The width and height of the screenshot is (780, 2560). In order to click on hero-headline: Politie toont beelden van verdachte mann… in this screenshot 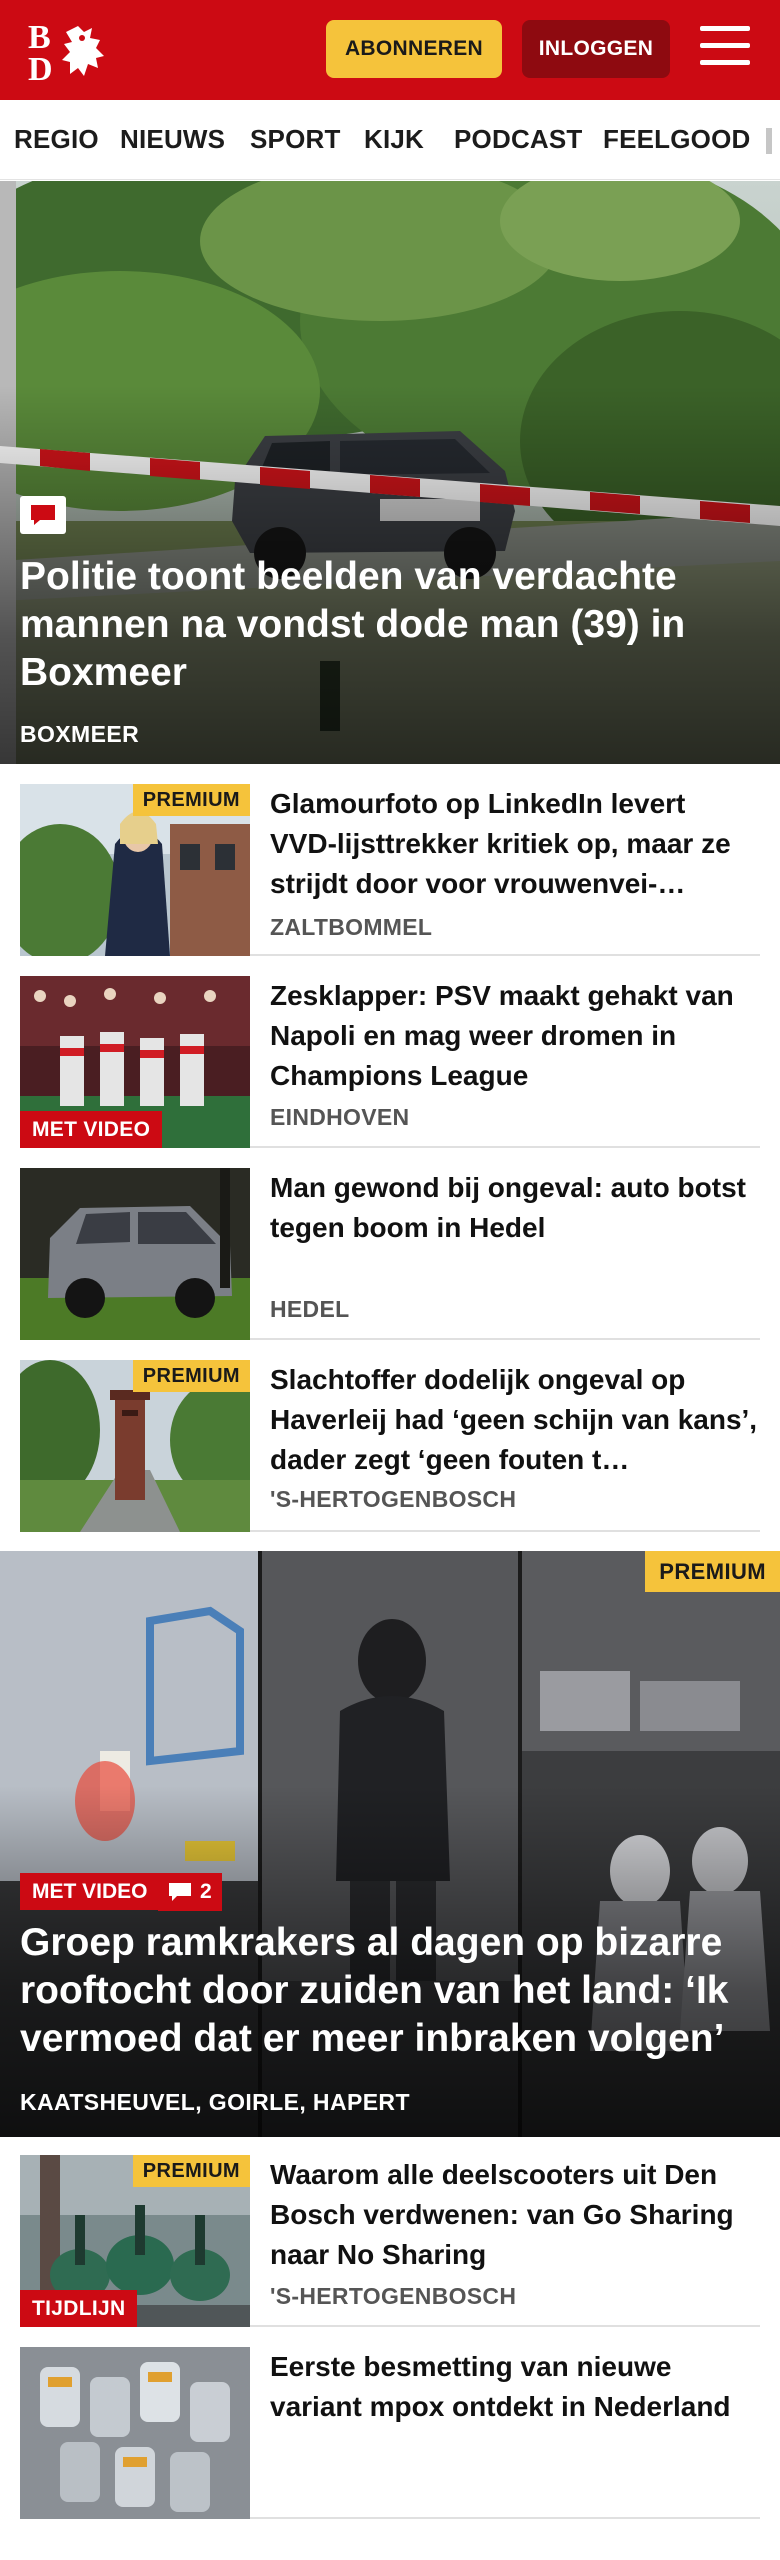, I will do `click(390, 625)`.